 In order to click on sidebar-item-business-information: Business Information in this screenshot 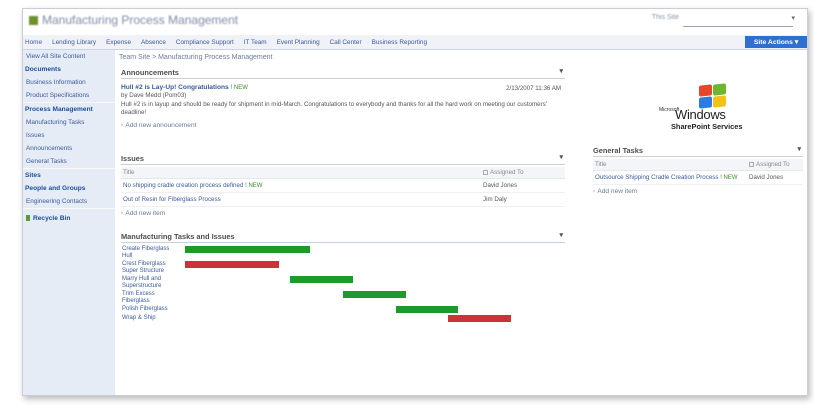, I will do `click(69, 82)`.